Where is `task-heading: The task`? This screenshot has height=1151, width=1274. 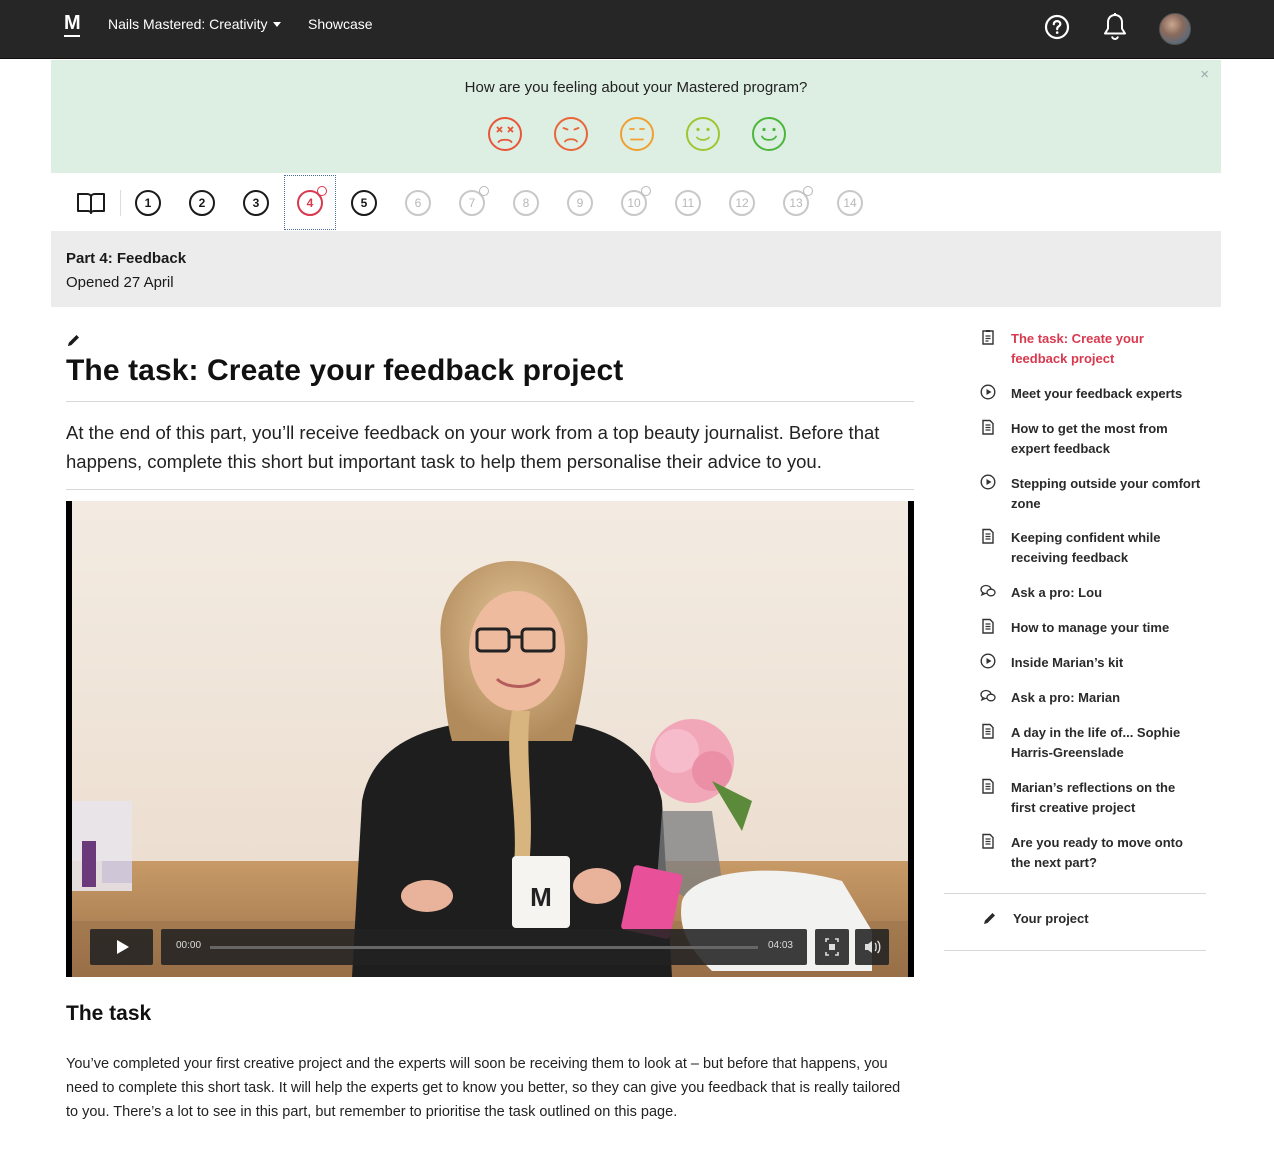
task-heading: The task is located at coordinates (109, 1013).